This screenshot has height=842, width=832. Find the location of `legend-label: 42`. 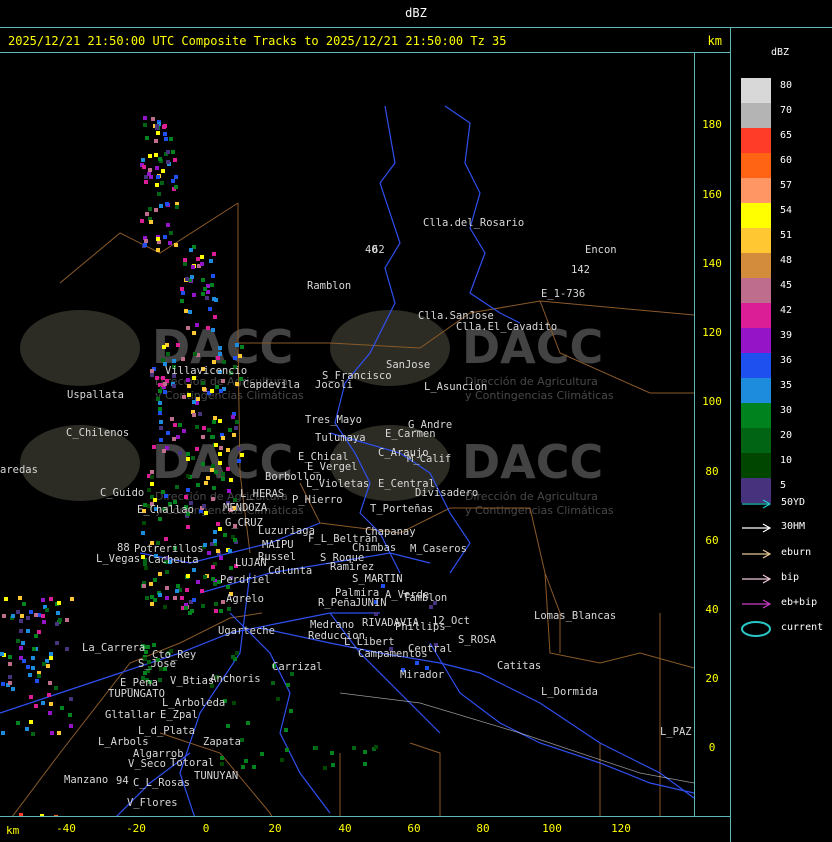

legend-label: 42 is located at coordinates (786, 310).